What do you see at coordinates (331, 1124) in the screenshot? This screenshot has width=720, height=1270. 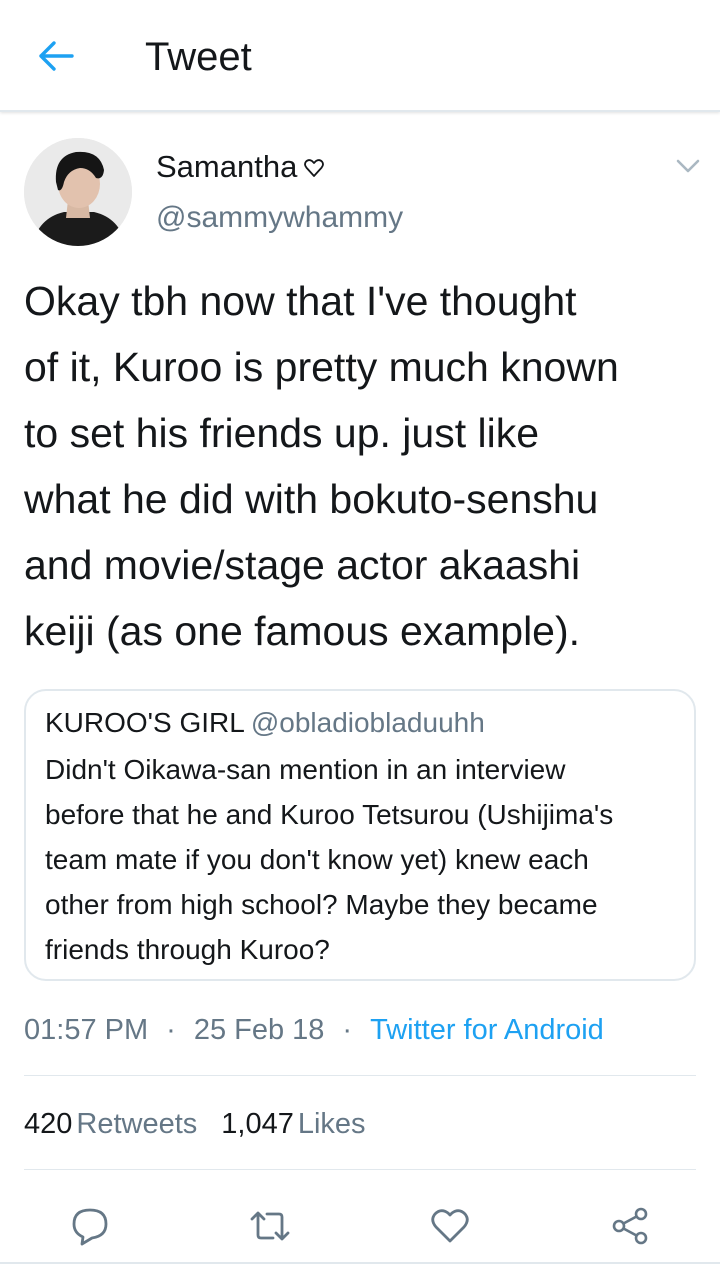 I see `likes-label: Likes` at bounding box center [331, 1124].